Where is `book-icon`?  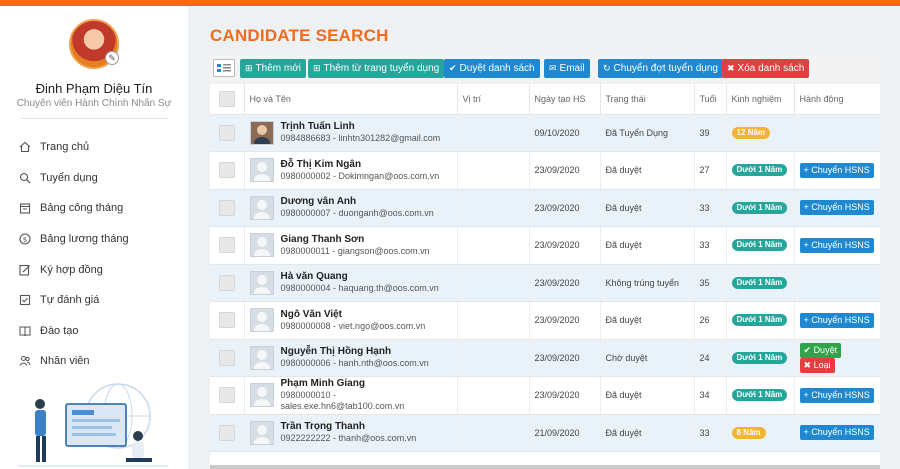 book-icon is located at coordinates (25, 331).